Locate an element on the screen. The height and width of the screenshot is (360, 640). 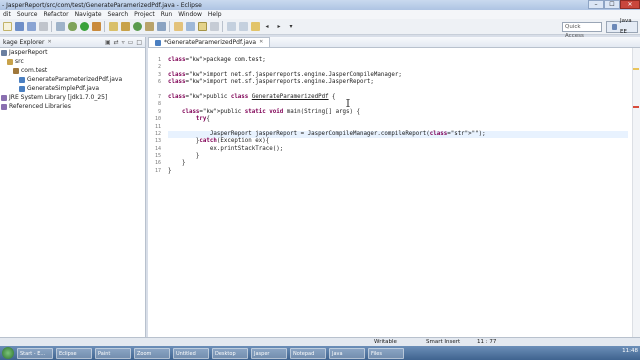
taskbar-button: Untitled is located at coordinates (191, 353).